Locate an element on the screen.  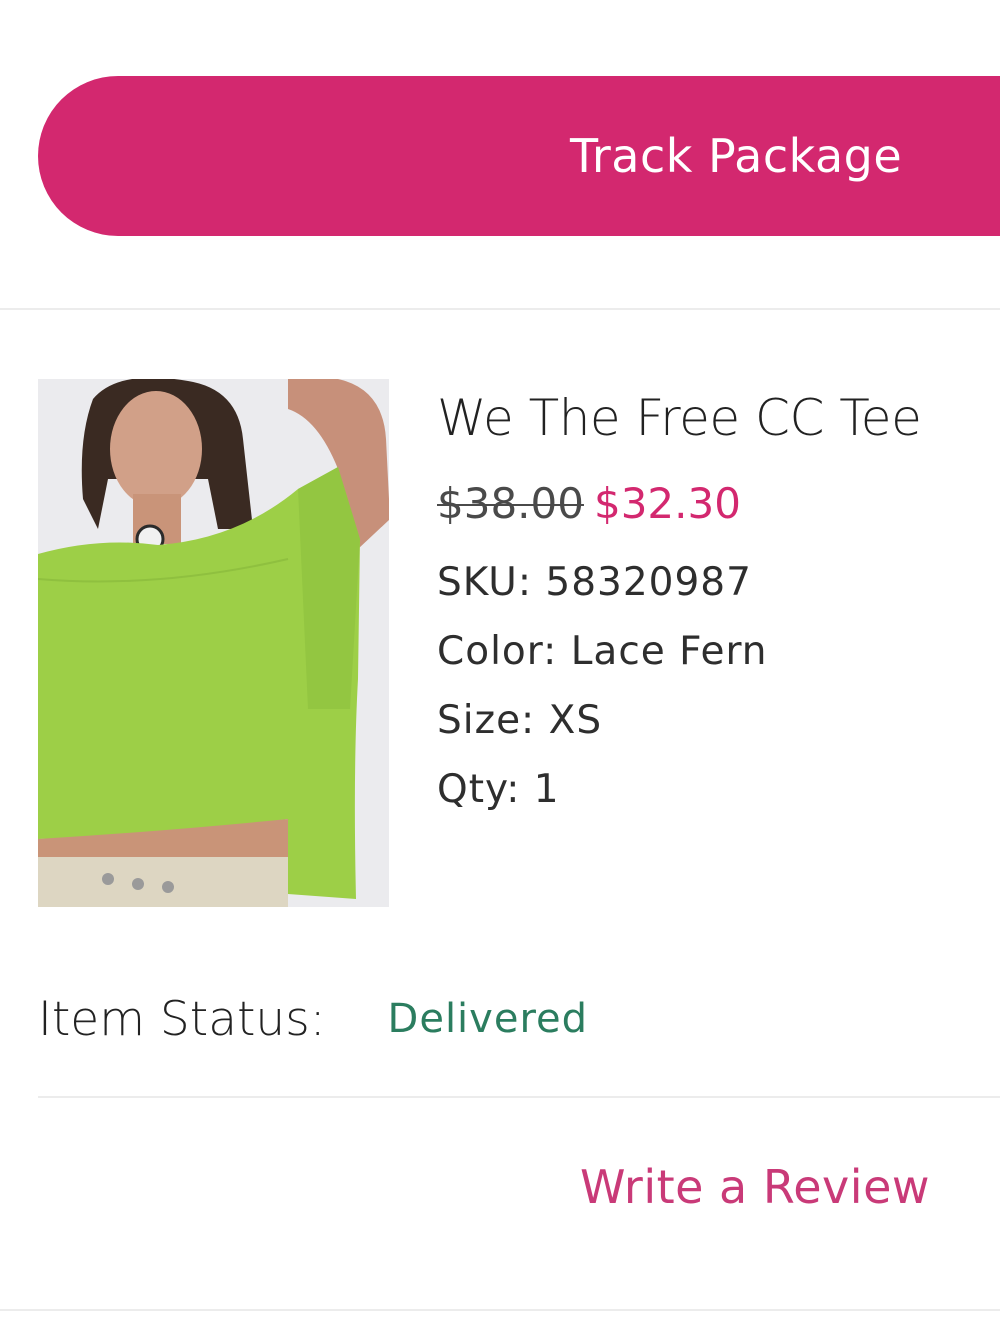
track-package-button: Track Package is located at coordinates (519, 156).